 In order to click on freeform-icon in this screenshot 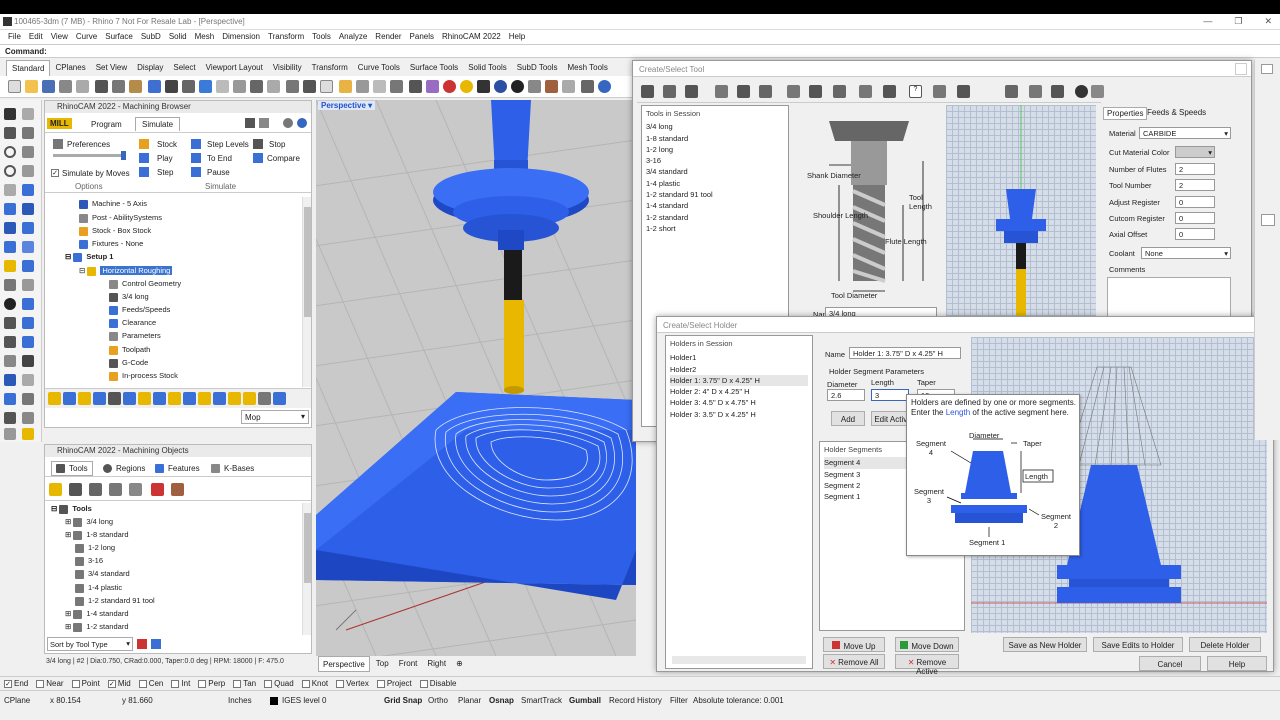, I will do `click(28, 190)`.